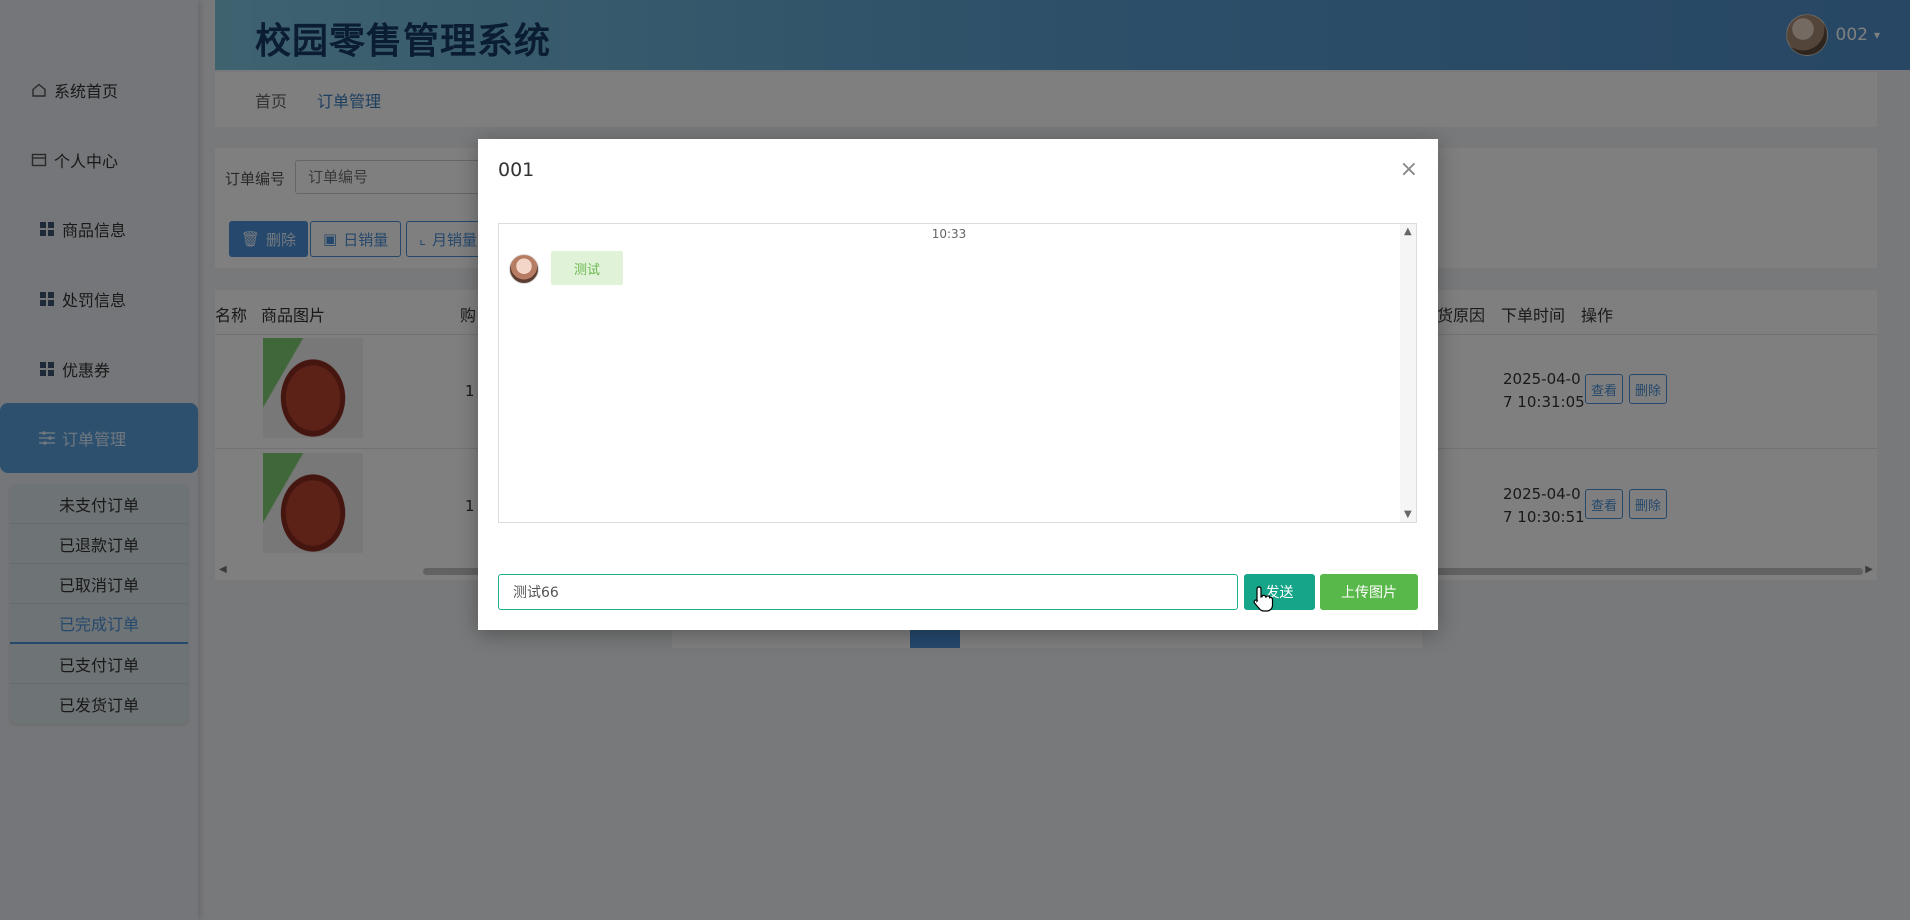  I want to click on message-input, so click(868, 592).